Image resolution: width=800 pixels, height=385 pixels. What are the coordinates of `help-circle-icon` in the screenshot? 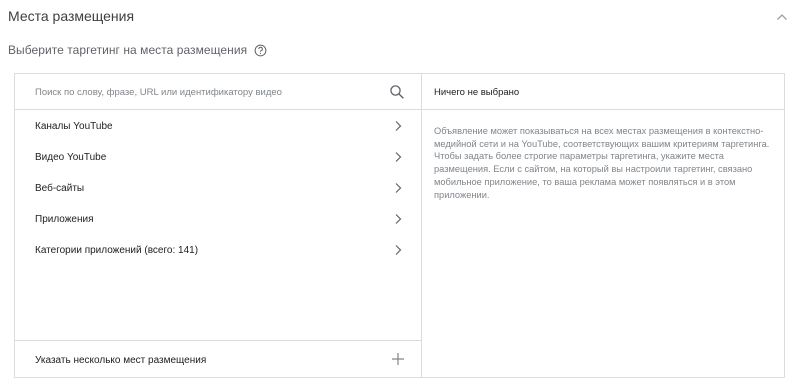 It's located at (260, 50).